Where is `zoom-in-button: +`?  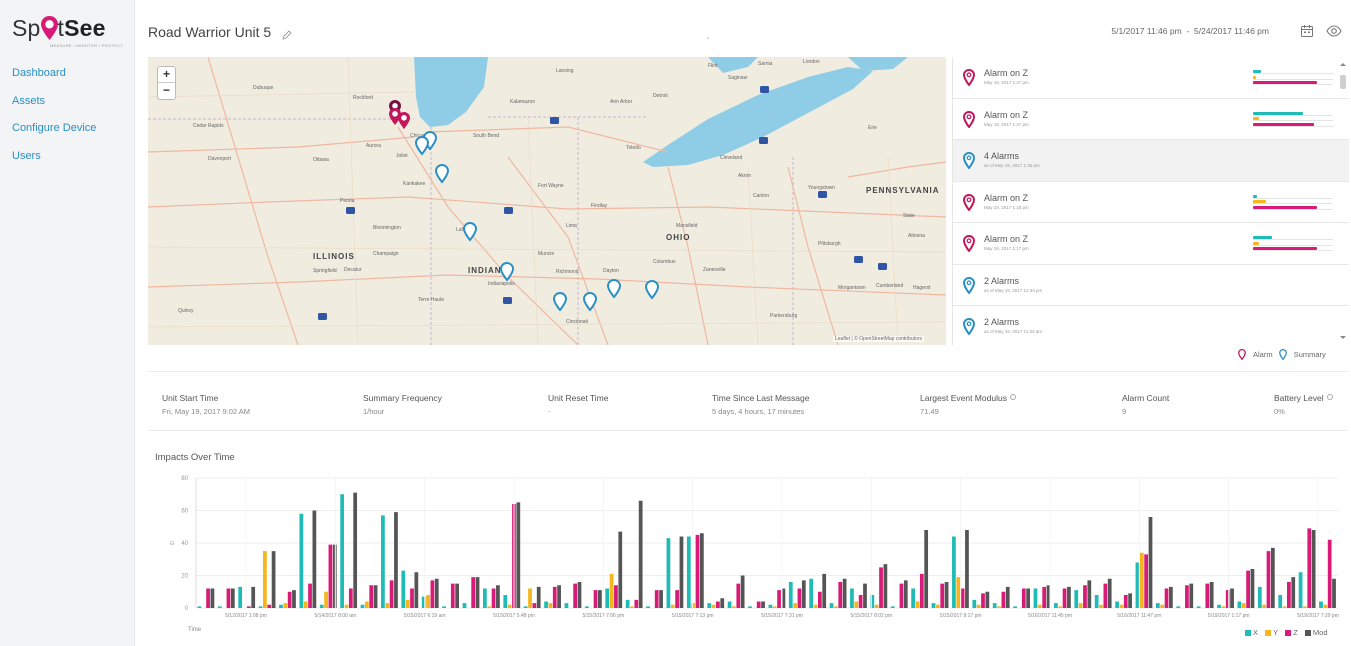
zoom-in-button: + is located at coordinates (166, 75).